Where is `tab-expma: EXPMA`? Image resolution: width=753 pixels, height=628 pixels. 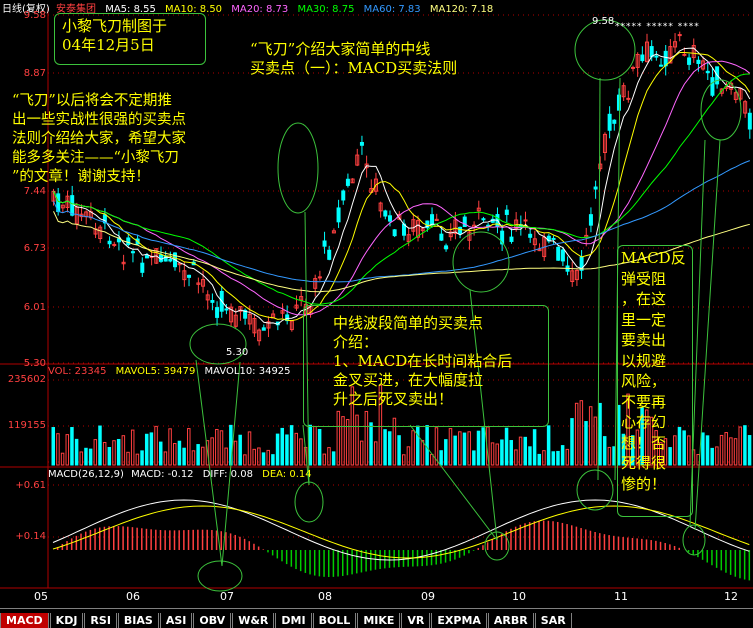 tab-expma: EXPMA is located at coordinates (459, 620).